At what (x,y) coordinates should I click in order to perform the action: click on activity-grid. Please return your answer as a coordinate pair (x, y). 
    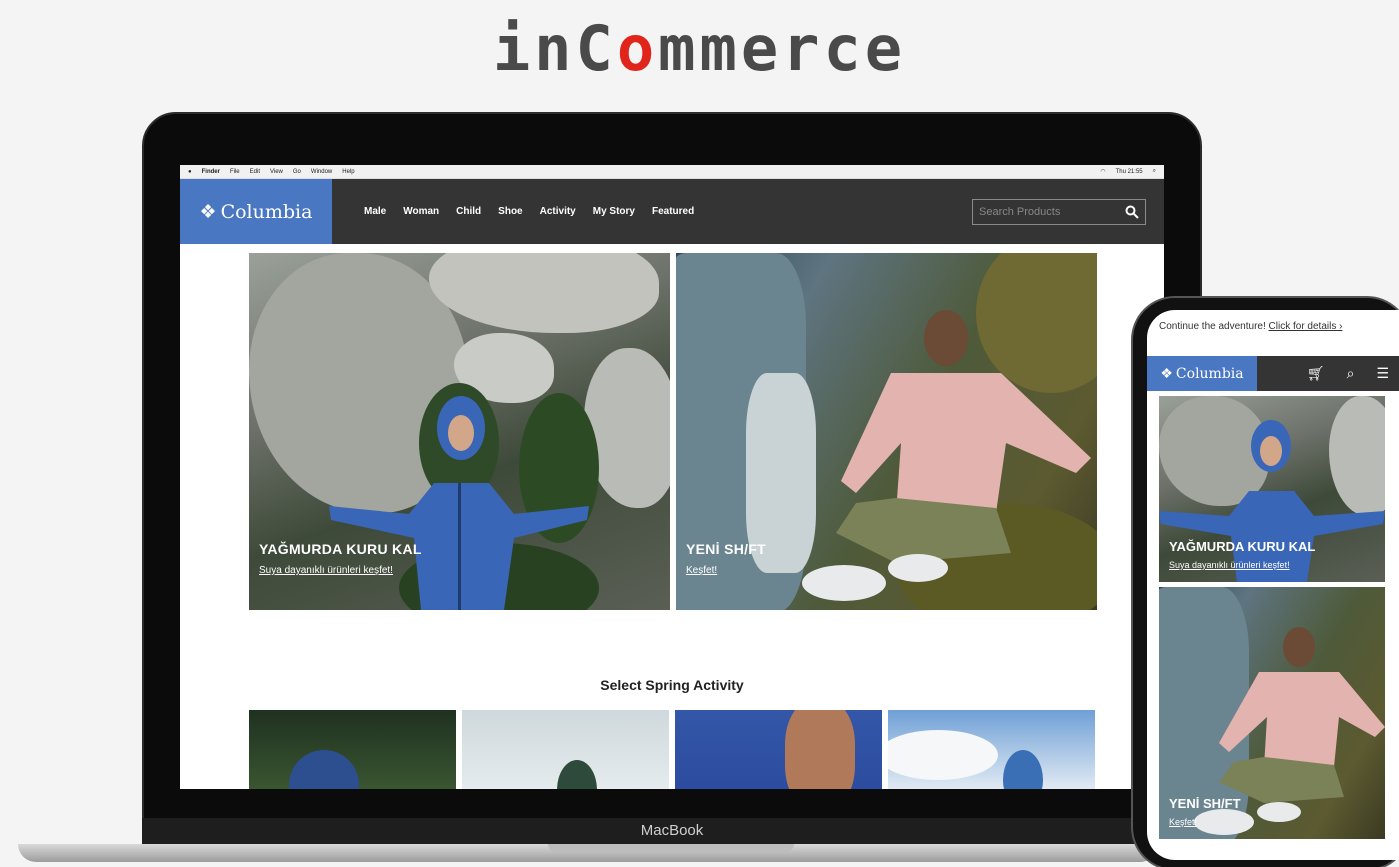
    Looking at the image, I should click on (672, 749).